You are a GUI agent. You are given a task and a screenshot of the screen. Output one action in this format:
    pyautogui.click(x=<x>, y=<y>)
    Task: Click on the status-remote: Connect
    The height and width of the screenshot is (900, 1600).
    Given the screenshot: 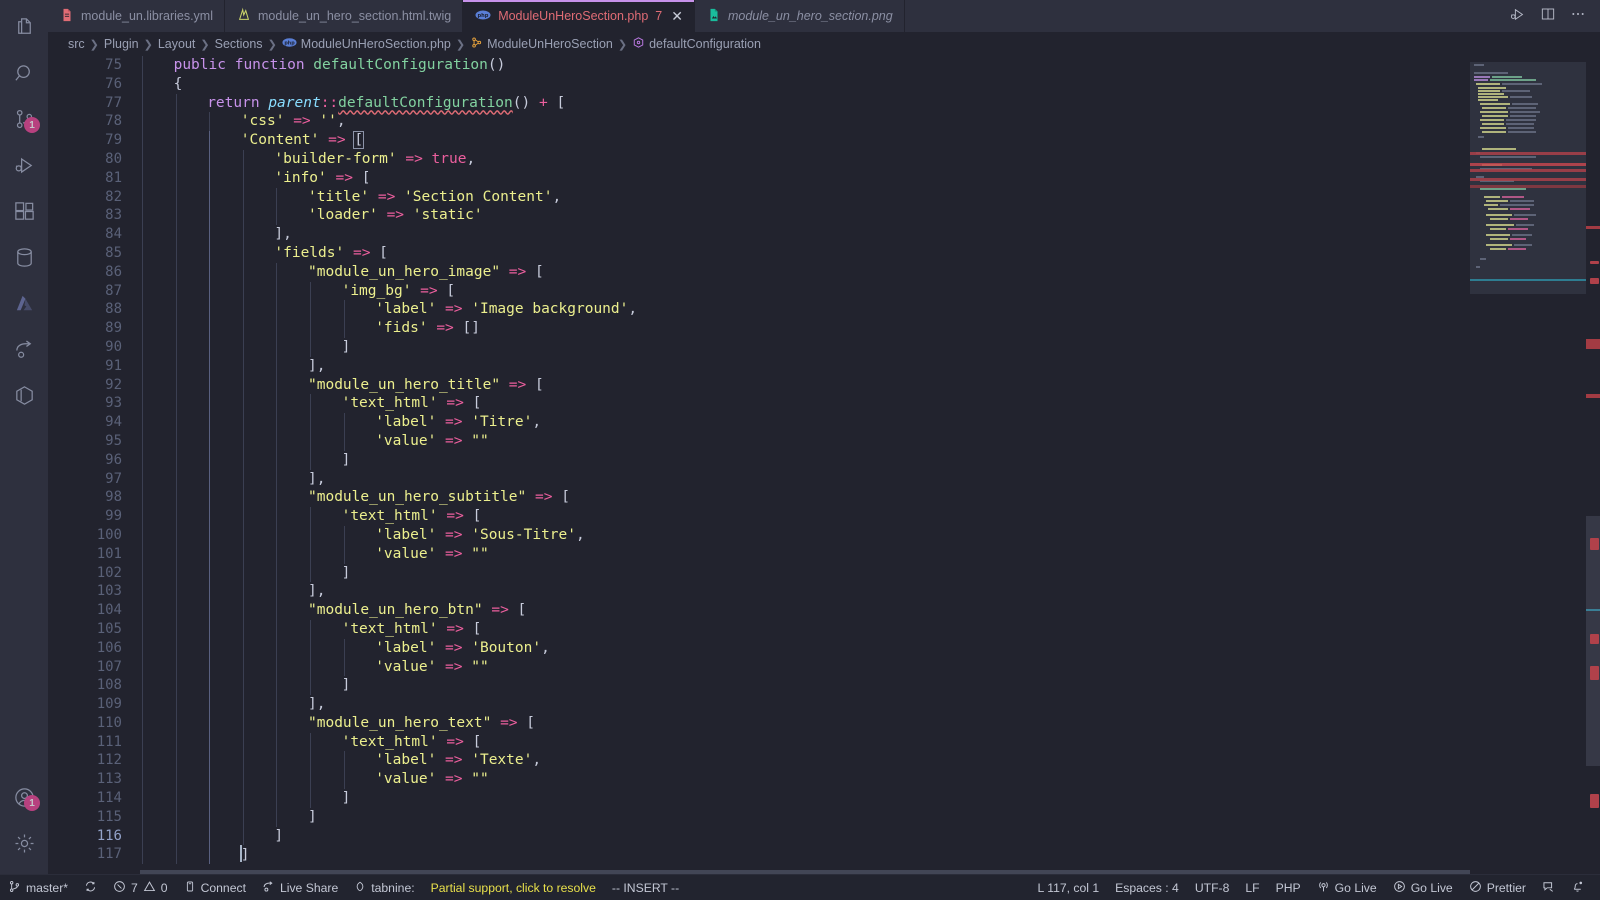 What is the action you would take?
    pyautogui.click(x=215, y=887)
    